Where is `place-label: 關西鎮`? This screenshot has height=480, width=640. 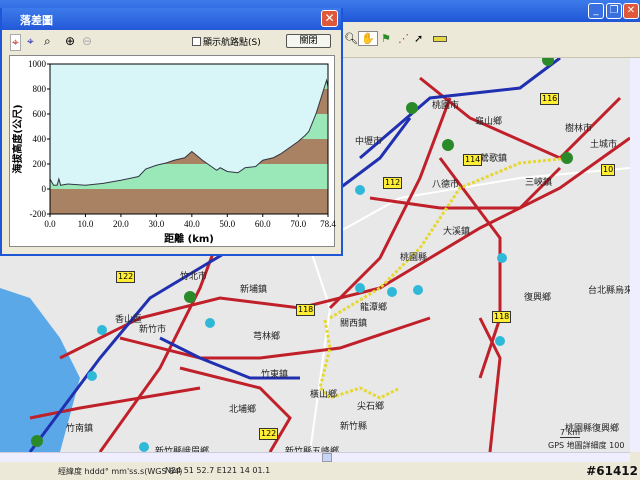
place-label: 關西鎮 is located at coordinates (354, 324).